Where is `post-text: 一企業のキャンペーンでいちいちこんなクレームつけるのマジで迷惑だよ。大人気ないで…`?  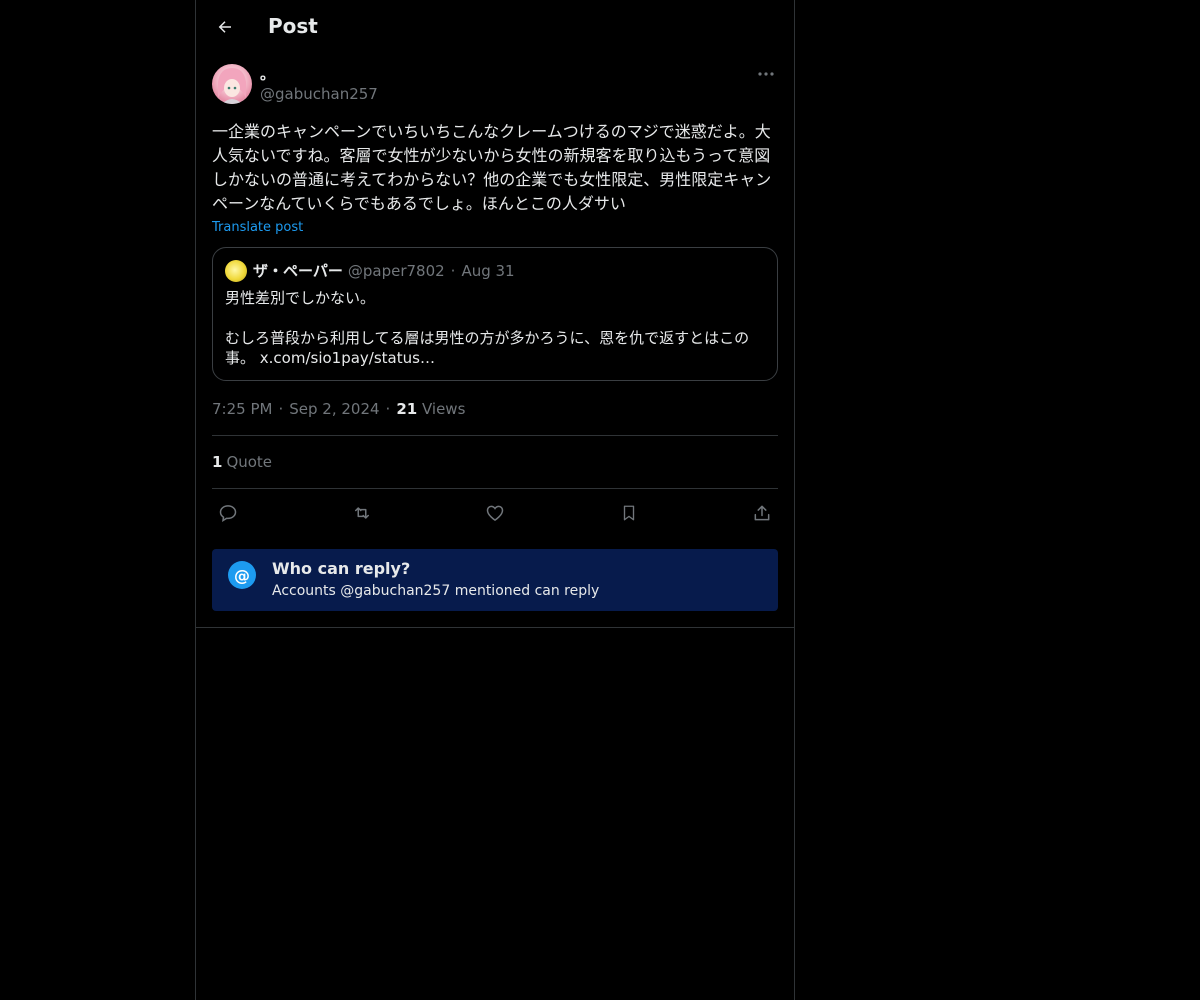 post-text: 一企業のキャンペーンでいちいちこんなクレームつけるのマジで迷惑だよ。大人気ないで… is located at coordinates (492, 167).